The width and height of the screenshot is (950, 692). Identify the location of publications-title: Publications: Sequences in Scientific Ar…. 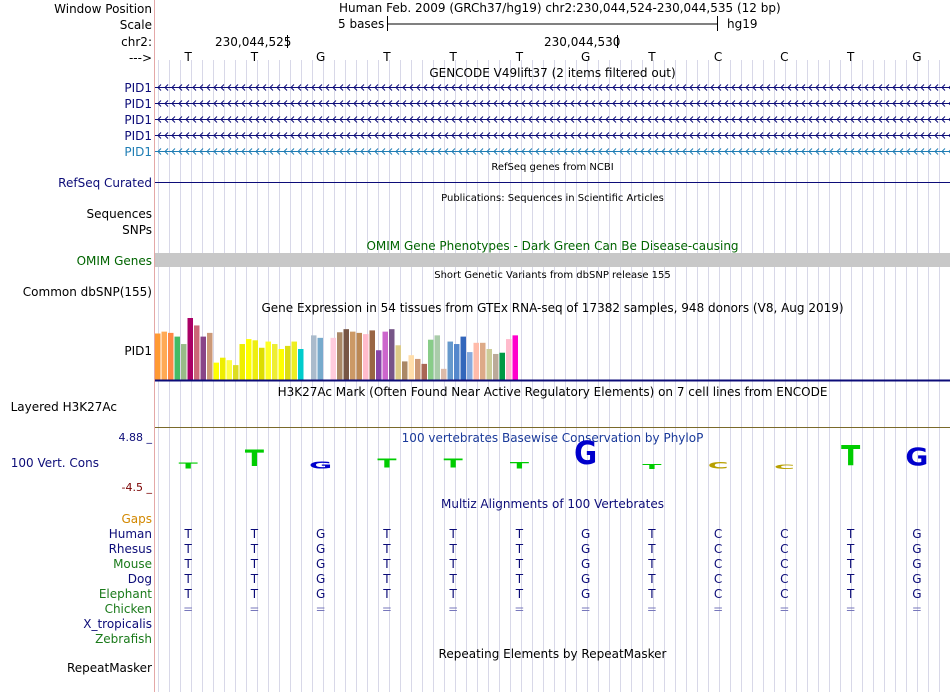
(552, 199).